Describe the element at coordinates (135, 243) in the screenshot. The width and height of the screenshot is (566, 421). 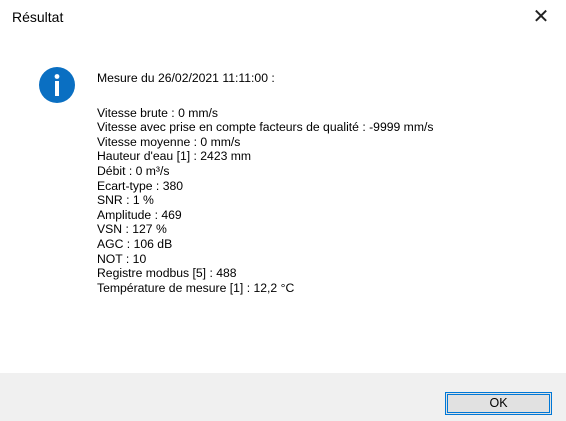
I see `measurement-line: AGC : 106 dB` at that location.